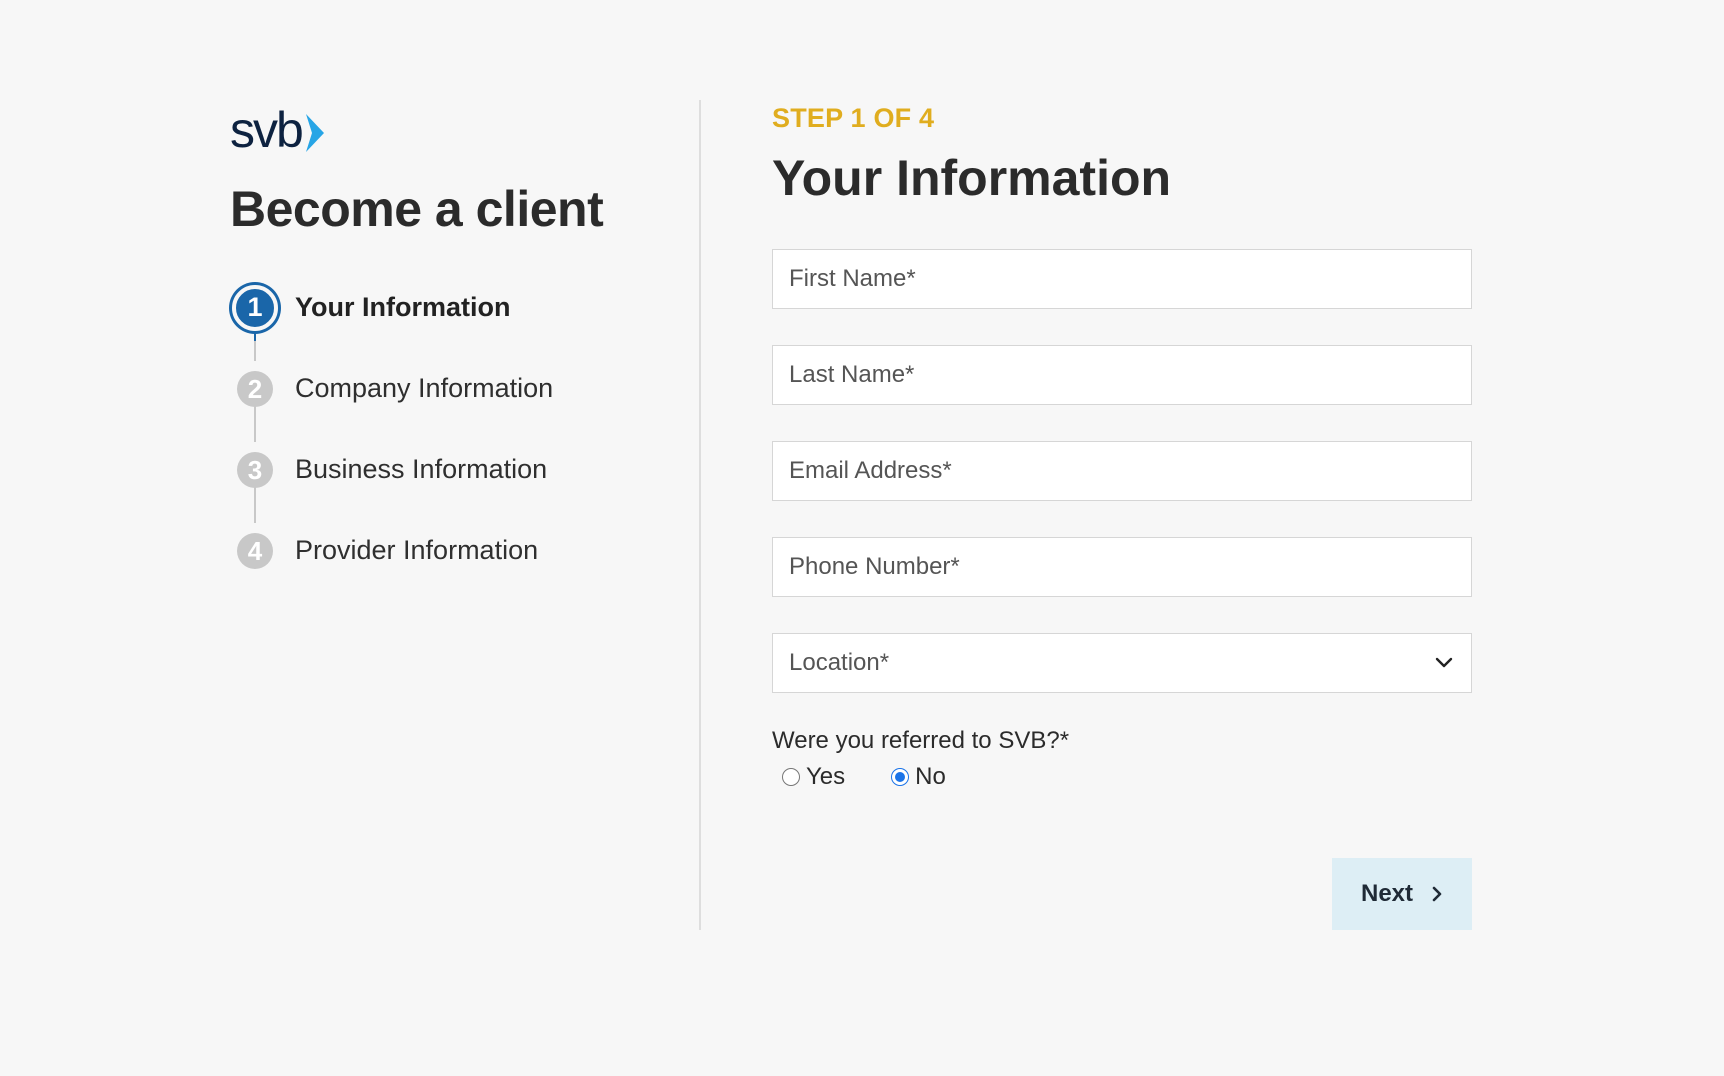 The width and height of the screenshot is (1724, 1076). Describe the element at coordinates (450, 130) in the screenshot. I see `svb-logo: svb` at that location.